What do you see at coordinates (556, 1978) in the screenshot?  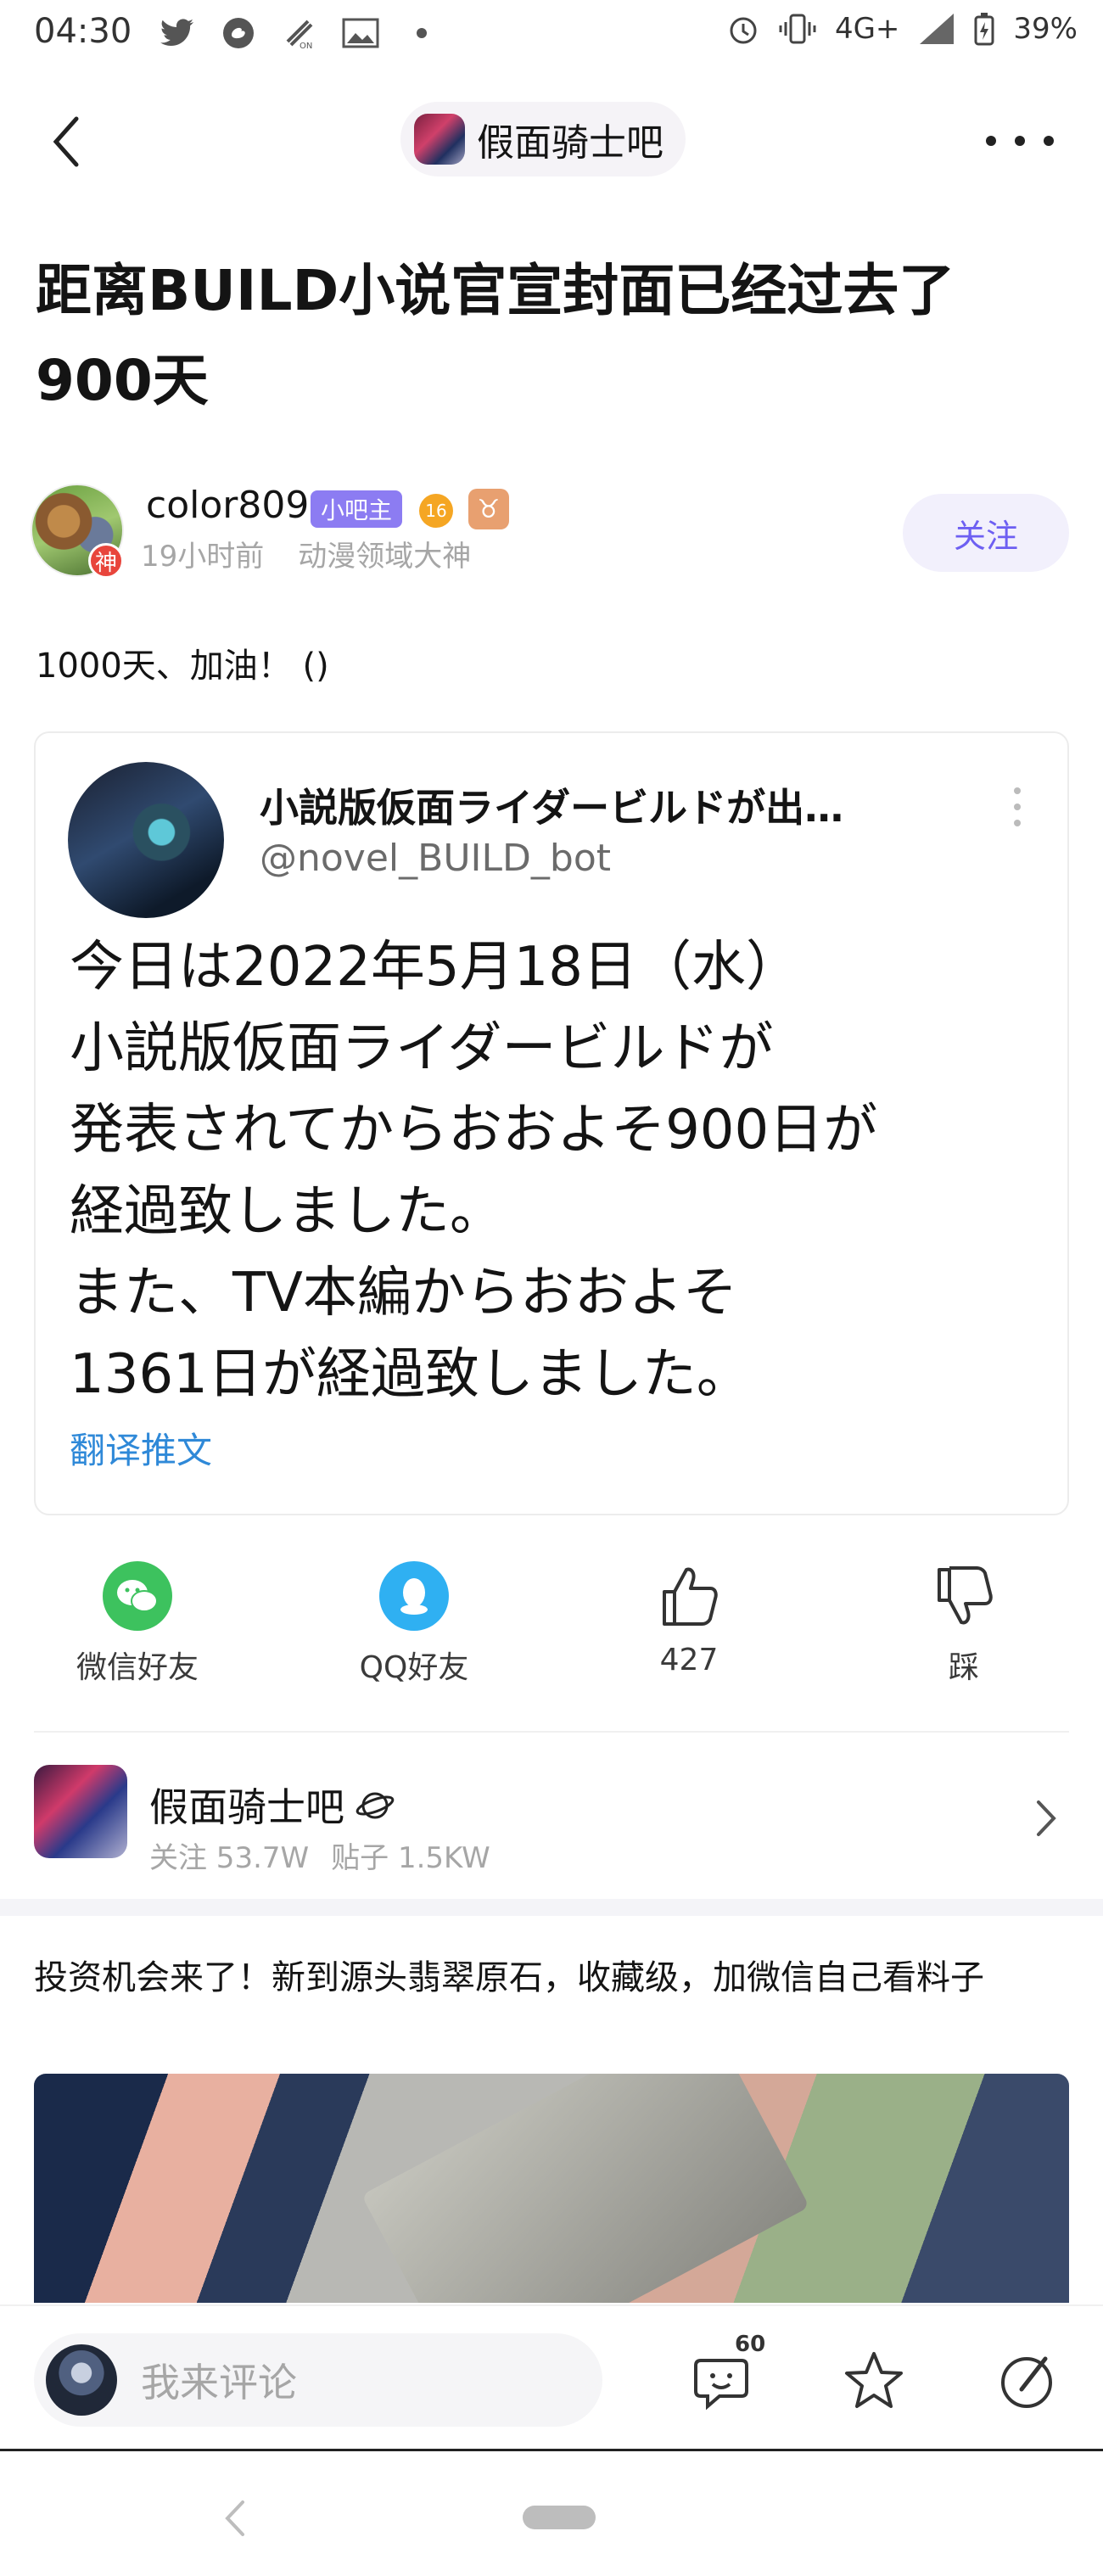 I see `ad-post-text: 投资机会来了！新到源头翡翠原石，收藏级，加微信自己看料子` at bounding box center [556, 1978].